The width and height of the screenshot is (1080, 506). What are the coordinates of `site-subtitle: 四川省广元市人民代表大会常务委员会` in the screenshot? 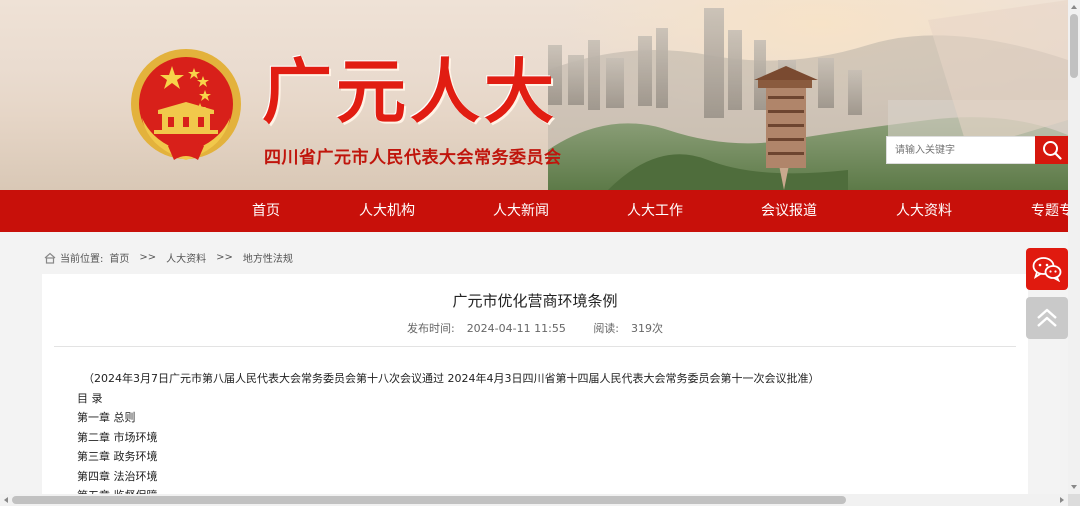 It's located at (413, 158).